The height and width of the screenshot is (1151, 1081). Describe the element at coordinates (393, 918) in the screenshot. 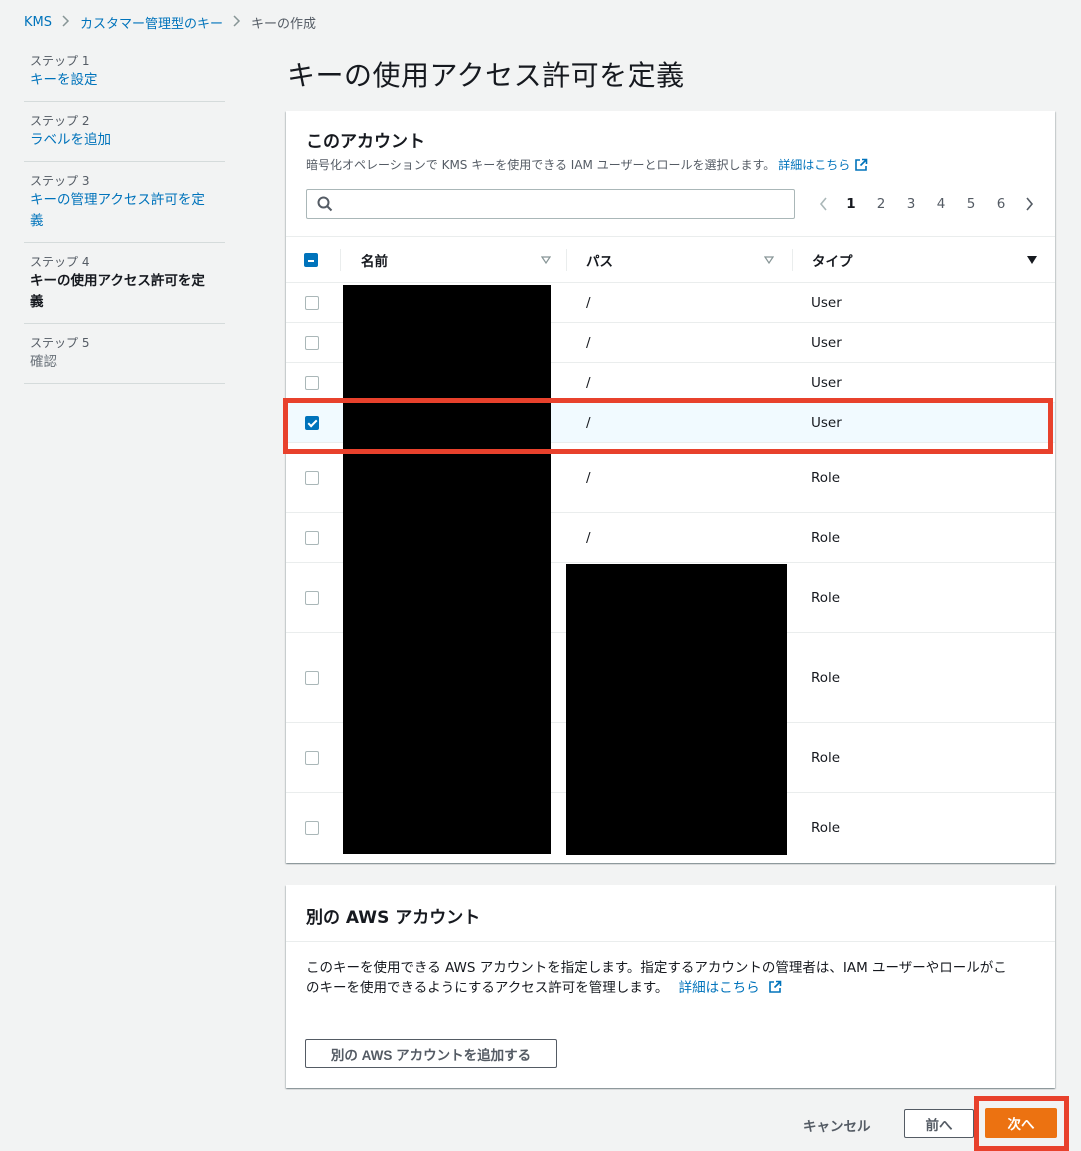

I see `panel-title: 別の AWS アカウント` at that location.